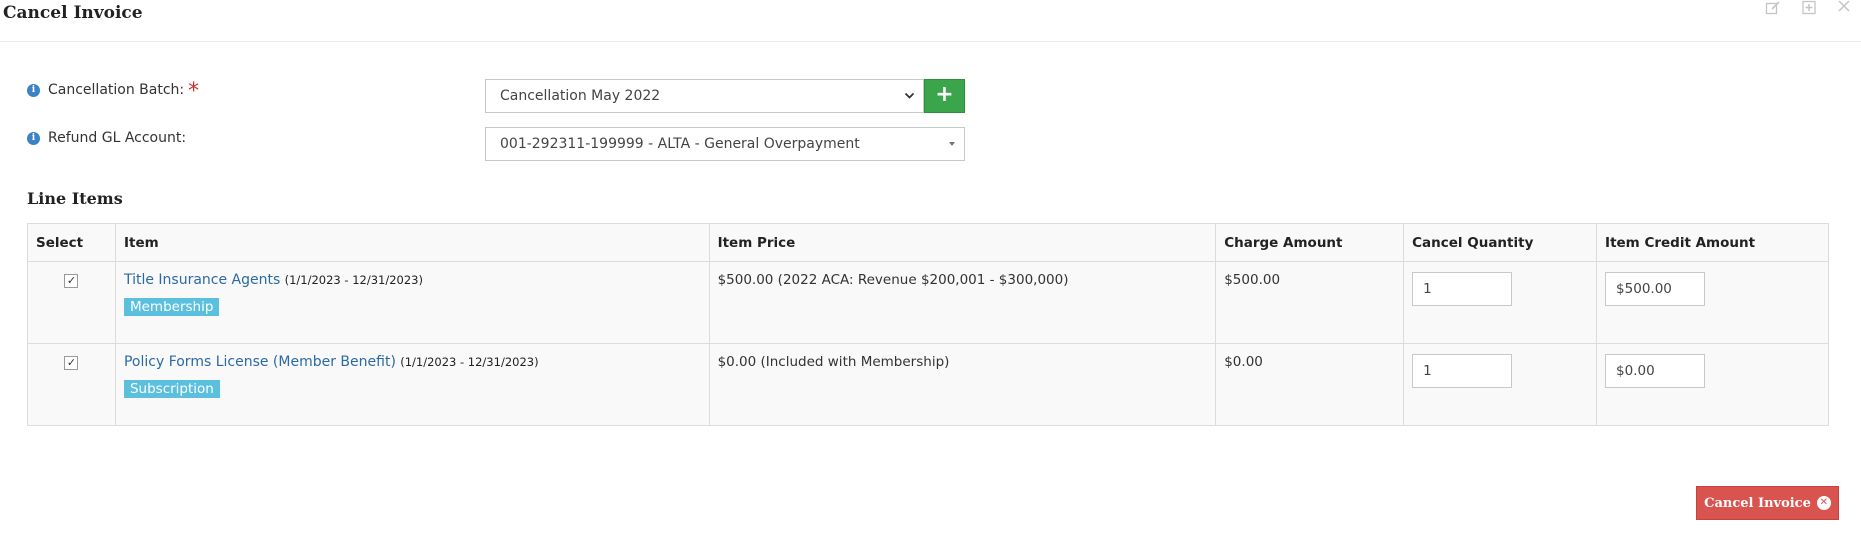 This screenshot has height=534, width=1861. Describe the element at coordinates (202, 280) in the screenshot. I see `item-link: Title Insurance Agents` at that location.